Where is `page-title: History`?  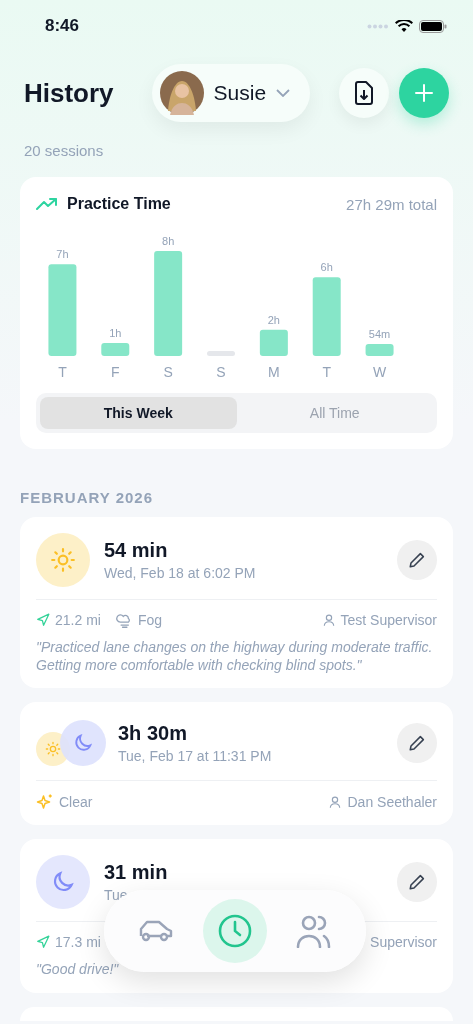 page-title: History is located at coordinates (69, 93).